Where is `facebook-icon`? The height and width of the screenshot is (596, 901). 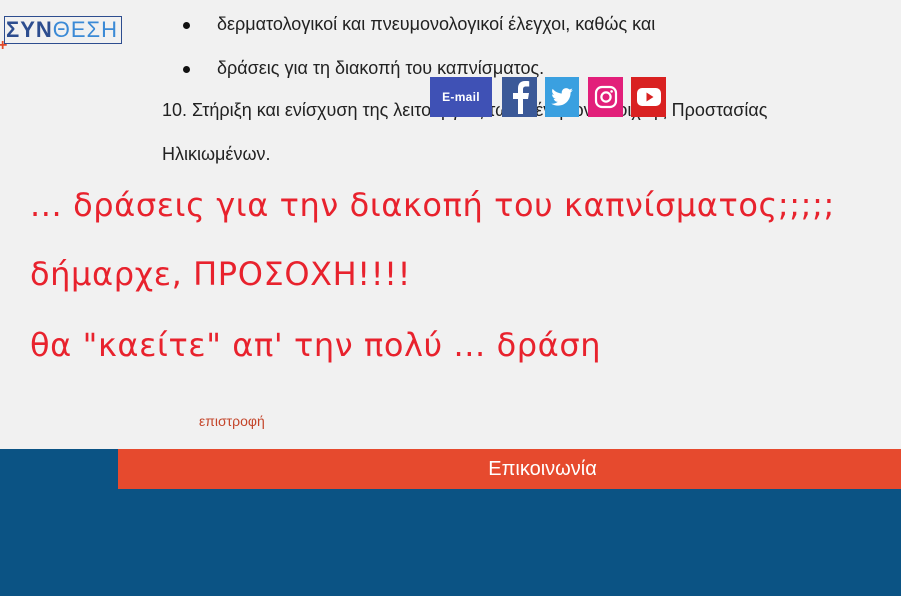 facebook-icon is located at coordinates (520, 97).